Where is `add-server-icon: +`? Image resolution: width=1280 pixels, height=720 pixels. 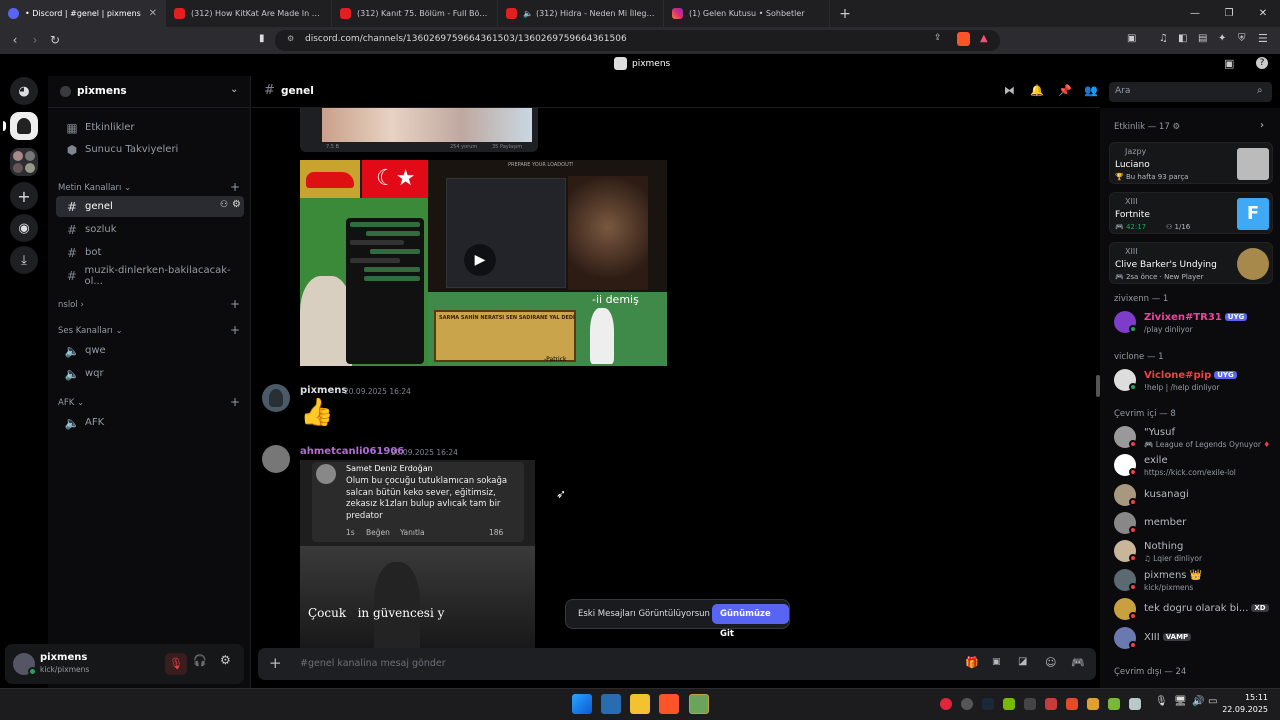
add-server-icon: + is located at coordinates (24, 196).